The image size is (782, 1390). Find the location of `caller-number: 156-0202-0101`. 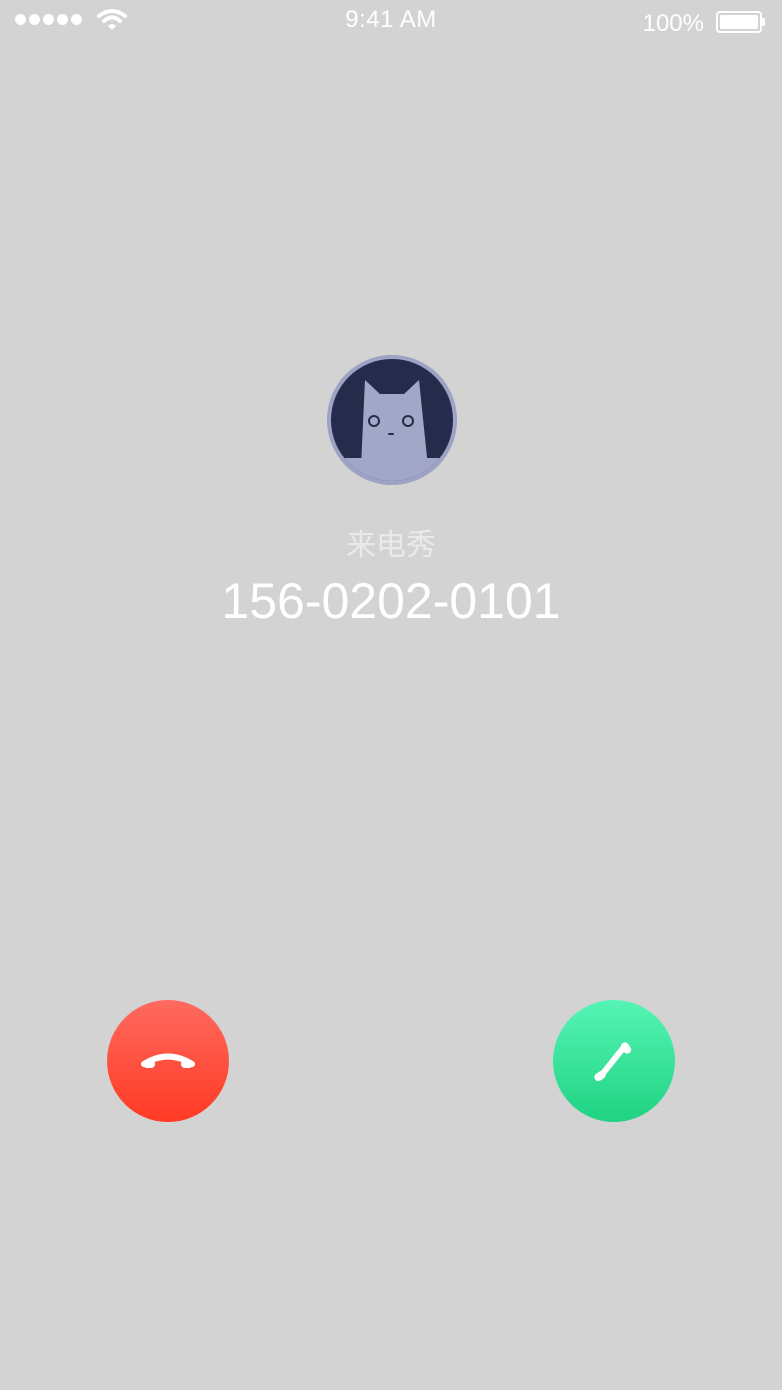

caller-number: 156-0202-0101 is located at coordinates (391, 601).